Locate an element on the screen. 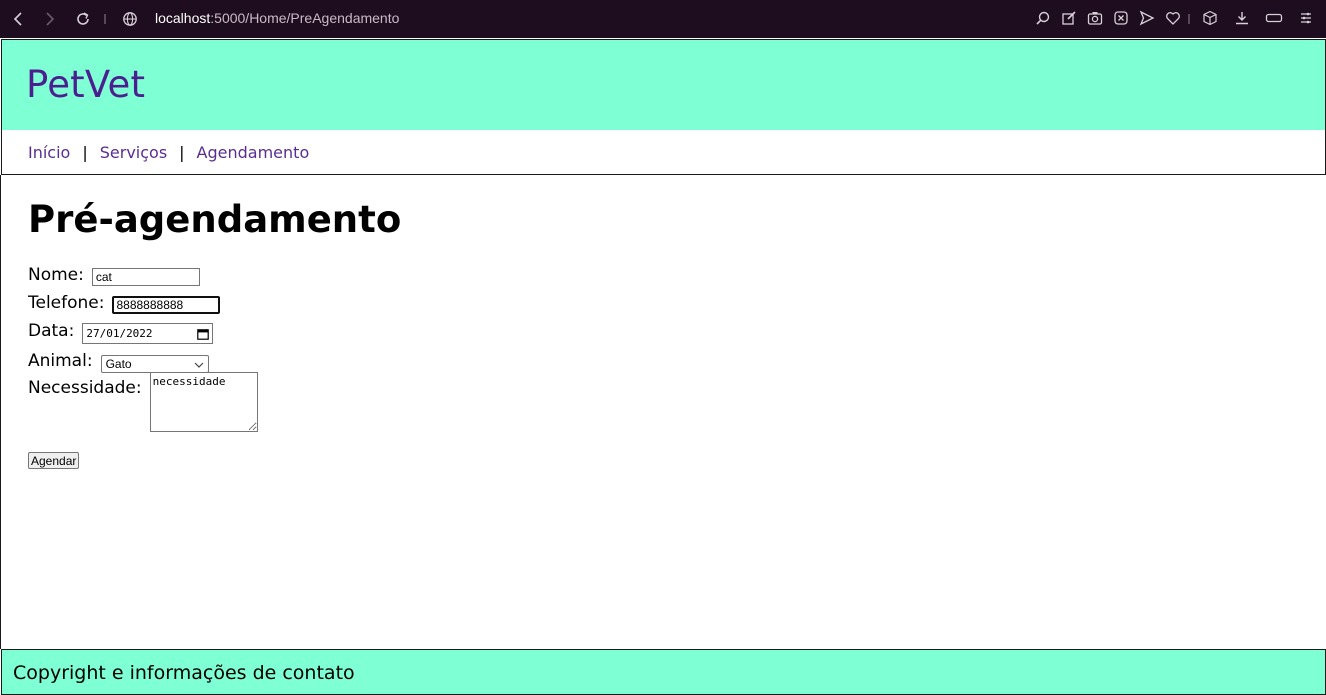  page-title: Pré-agendamento is located at coordinates (215, 219).